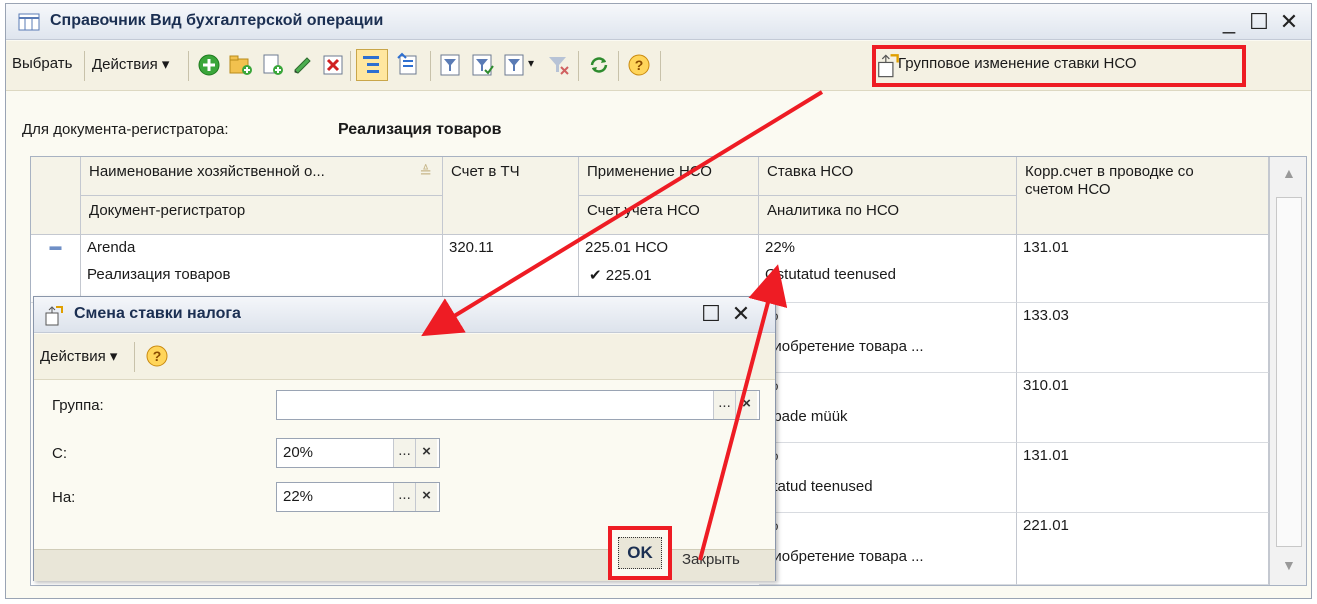  I want to click on cell-rate: % upade müük, so click(888, 408).